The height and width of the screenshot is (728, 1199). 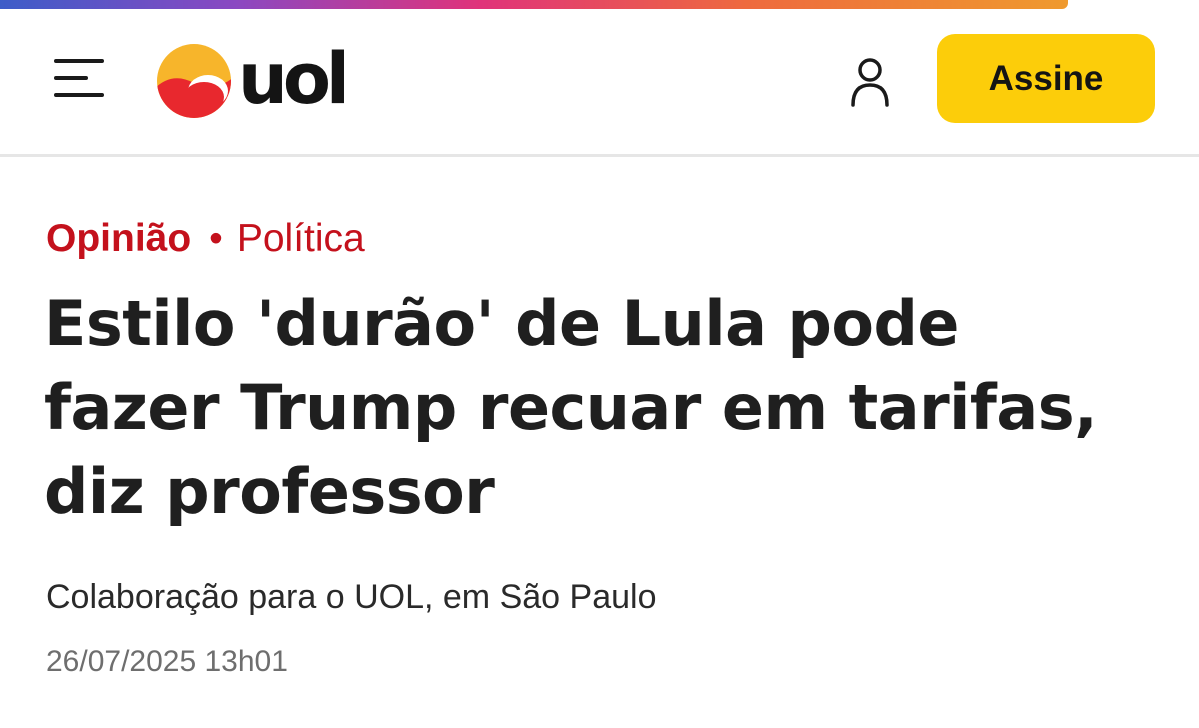 I want to click on user-icon, so click(x=870, y=82).